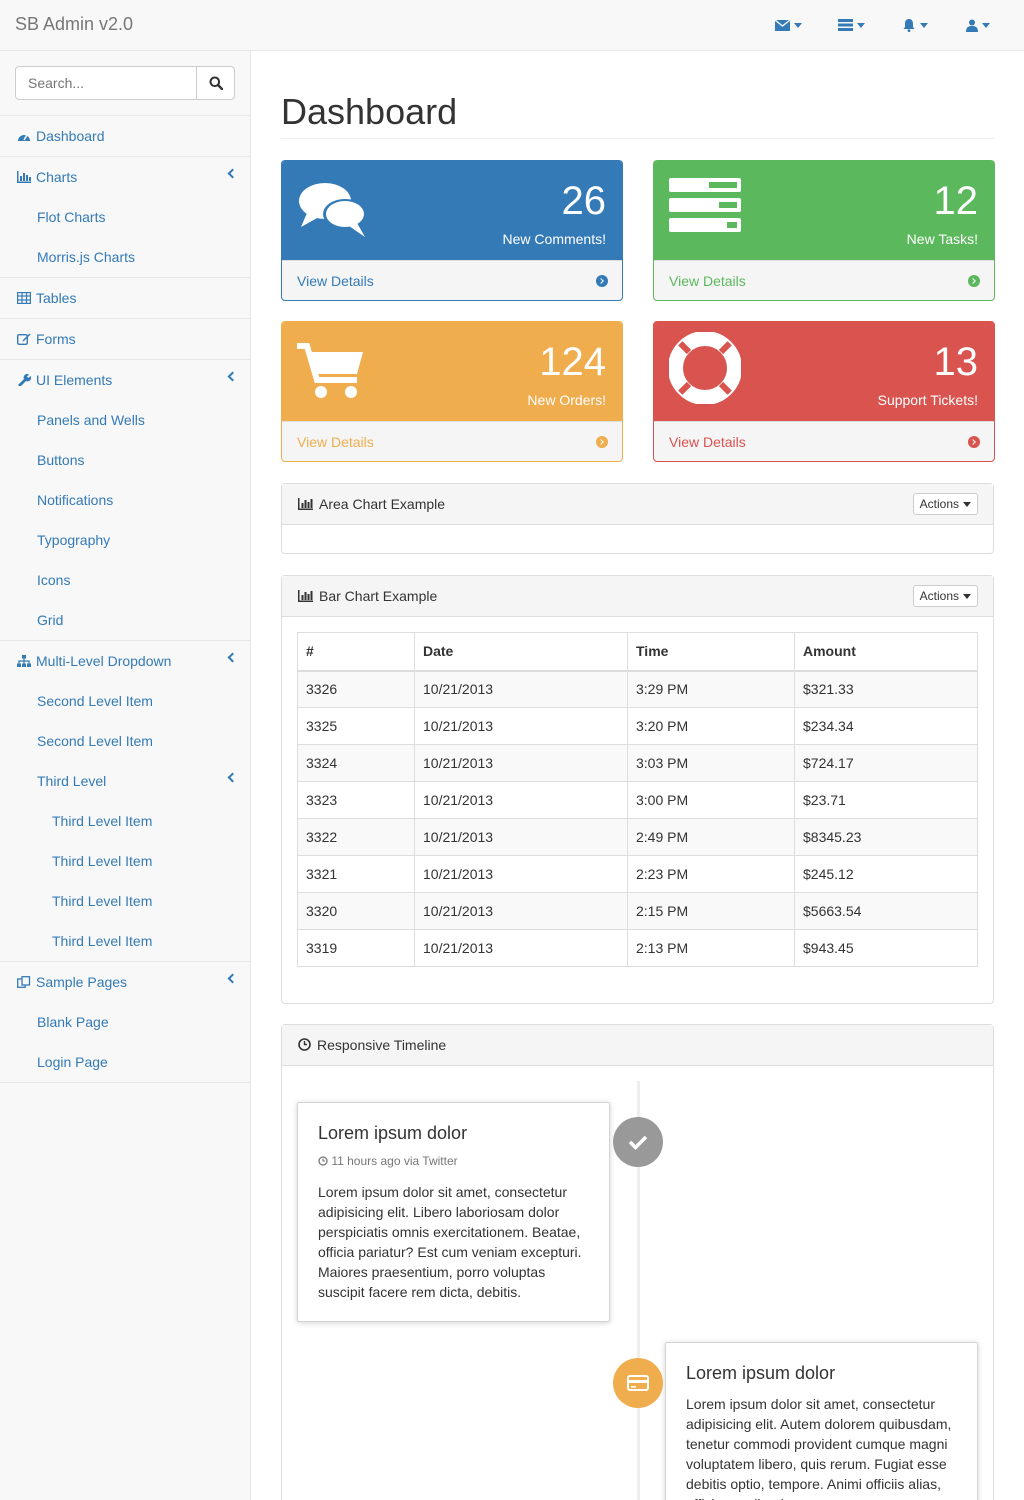 This screenshot has width=1024, height=1500. I want to click on messages-dropdown, so click(788, 25).